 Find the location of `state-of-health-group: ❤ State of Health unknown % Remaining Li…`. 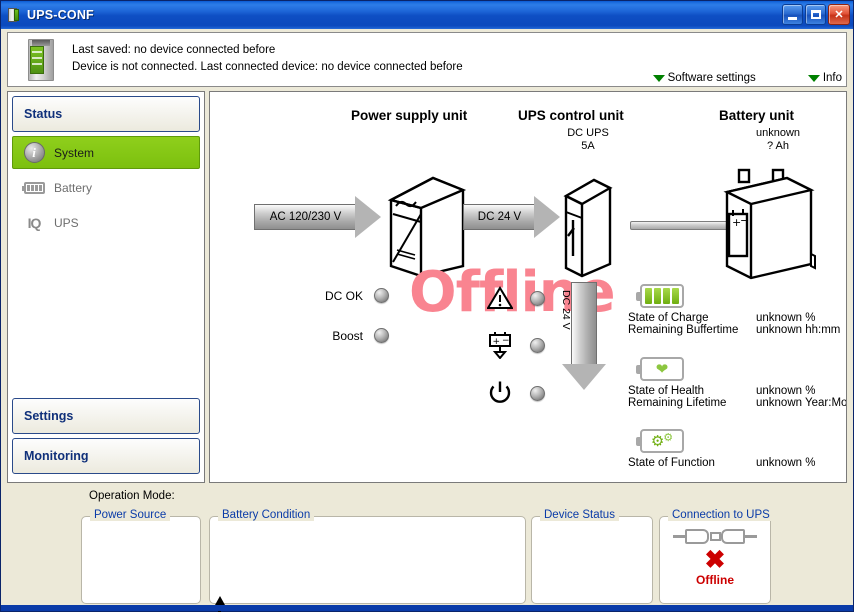

state-of-health-group: ❤ State of Health unknown % Remaining Li… is located at coordinates (737, 383).